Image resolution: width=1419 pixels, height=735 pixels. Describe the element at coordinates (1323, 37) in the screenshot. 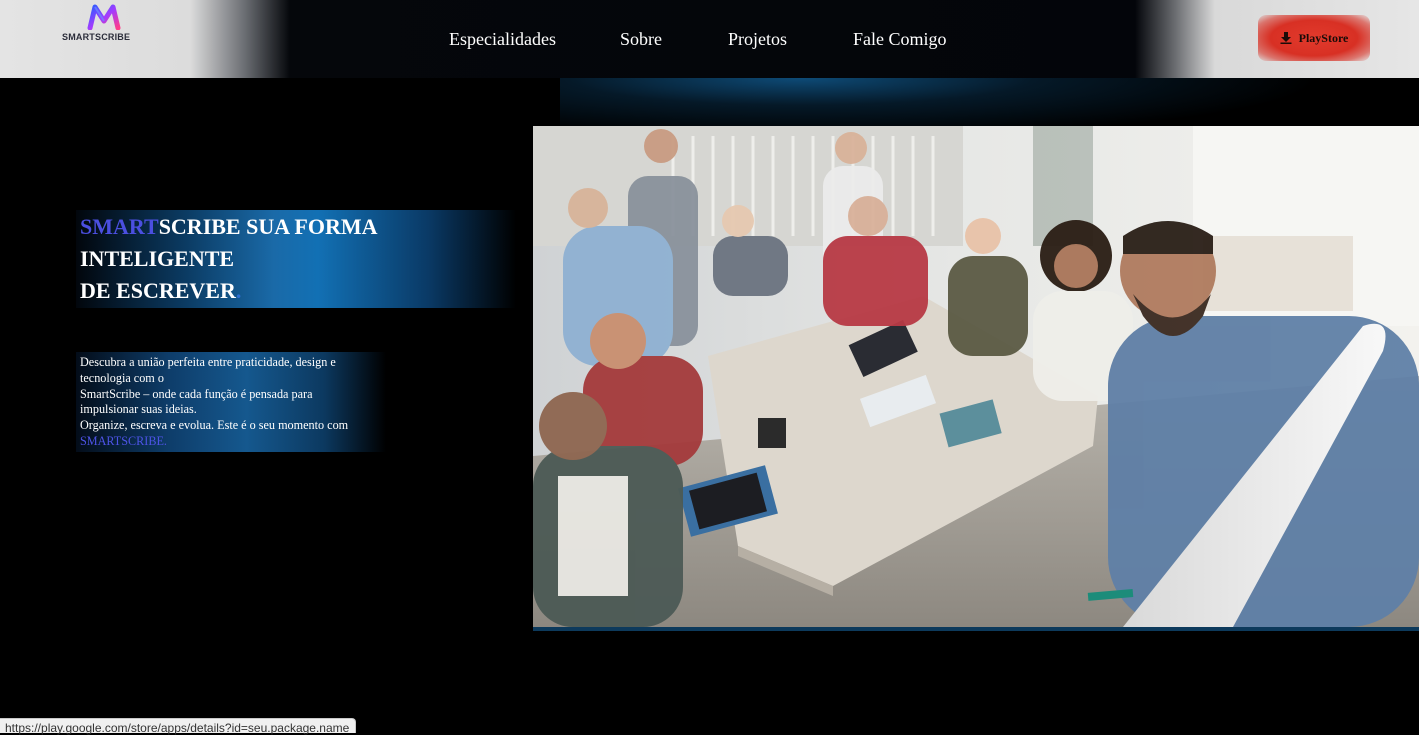

I see `playstore-button-label: PlayStore` at that location.